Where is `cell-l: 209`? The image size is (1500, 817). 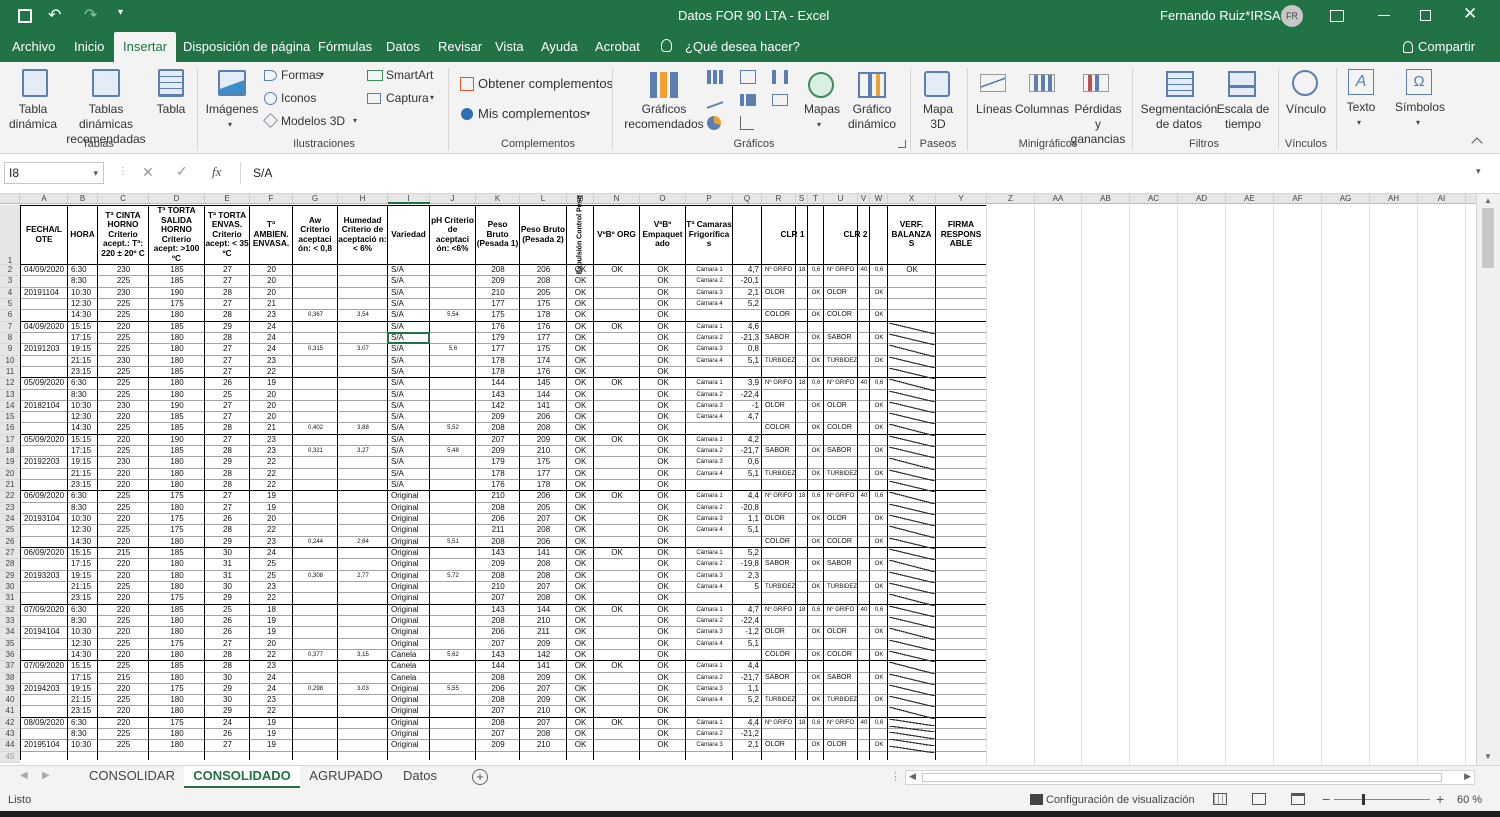
cell-l: 209 is located at coordinates (543, 678).